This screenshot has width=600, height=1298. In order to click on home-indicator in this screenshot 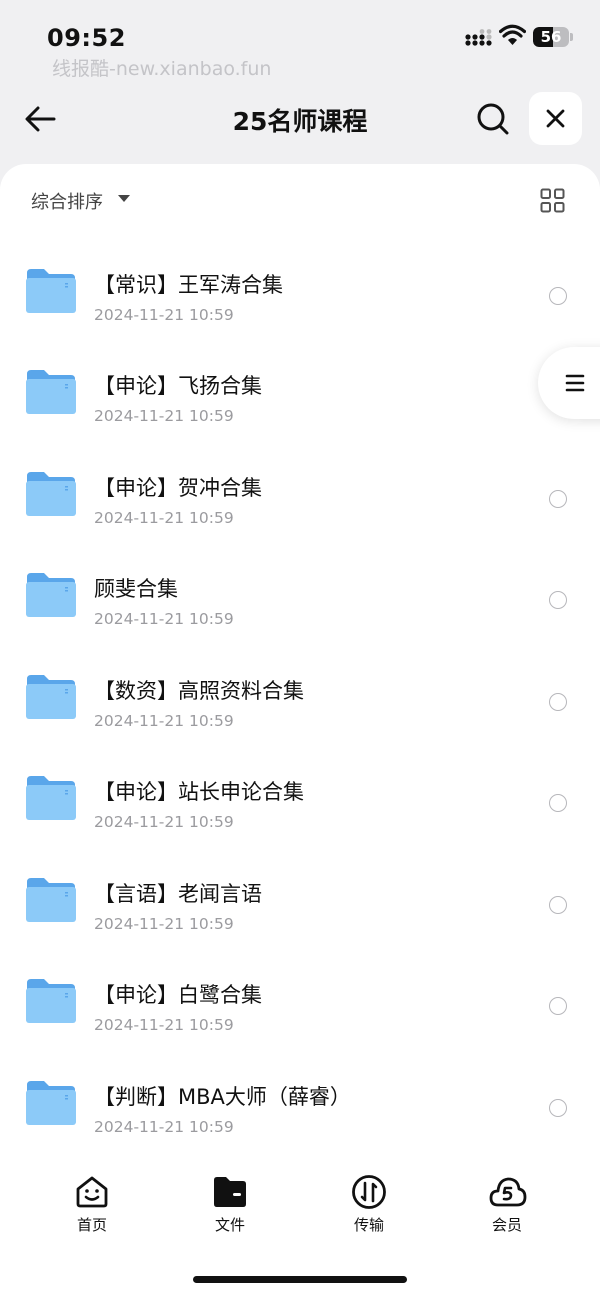, I will do `click(300, 1279)`.